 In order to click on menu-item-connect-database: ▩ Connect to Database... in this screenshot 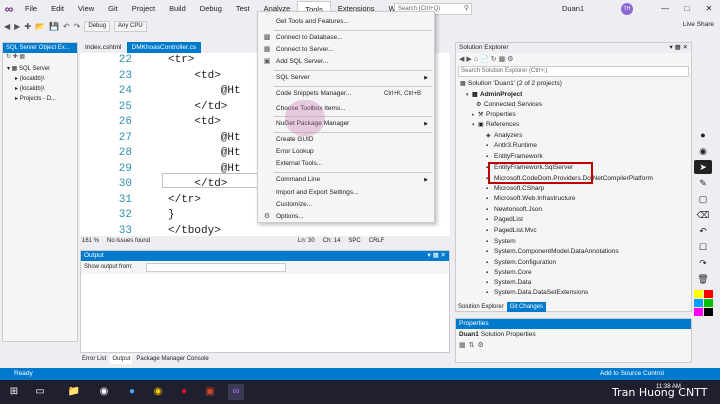, I will do `click(346, 38)`.